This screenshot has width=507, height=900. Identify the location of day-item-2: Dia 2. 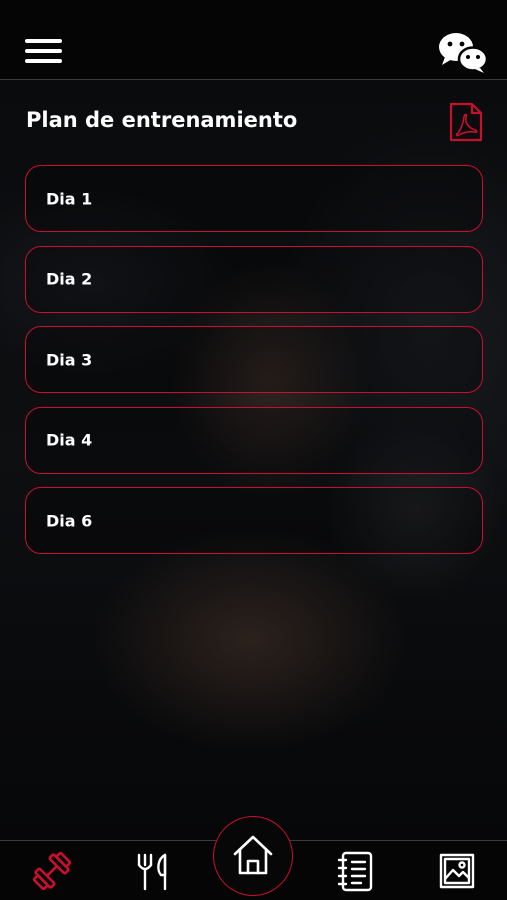
(254, 279).